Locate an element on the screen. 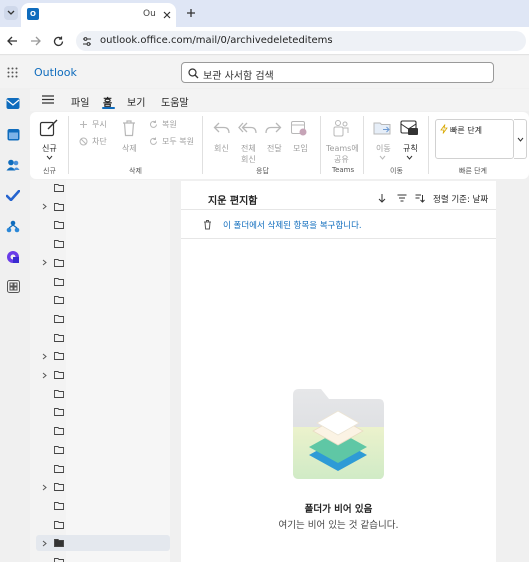 Image resolution: width=529 pixels, height=562 pixels. loop-app-icon is located at coordinates (13, 257).